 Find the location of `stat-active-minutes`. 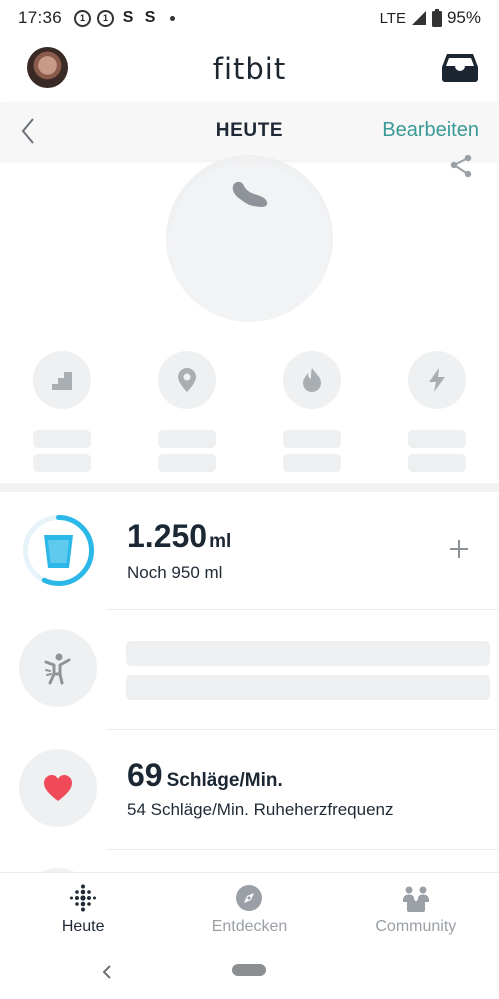

stat-active-minutes is located at coordinates (438, 380).